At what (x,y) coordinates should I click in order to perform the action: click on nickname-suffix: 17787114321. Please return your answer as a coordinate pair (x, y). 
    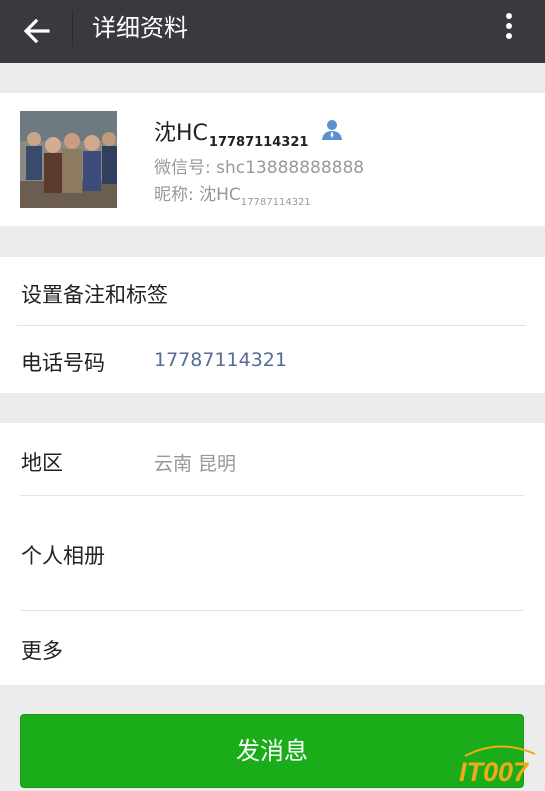
    Looking at the image, I should click on (275, 202).